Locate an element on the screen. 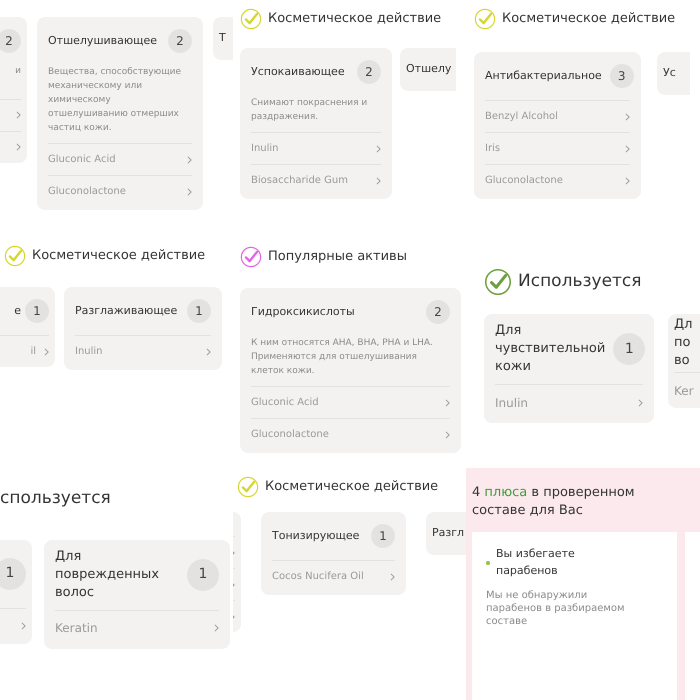 This screenshot has width=700, height=700. card-title: Антибактериальное is located at coordinates (543, 76).